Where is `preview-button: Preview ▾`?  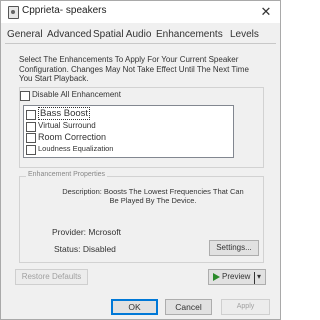 preview-button: Preview ▾ is located at coordinates (237, 277).